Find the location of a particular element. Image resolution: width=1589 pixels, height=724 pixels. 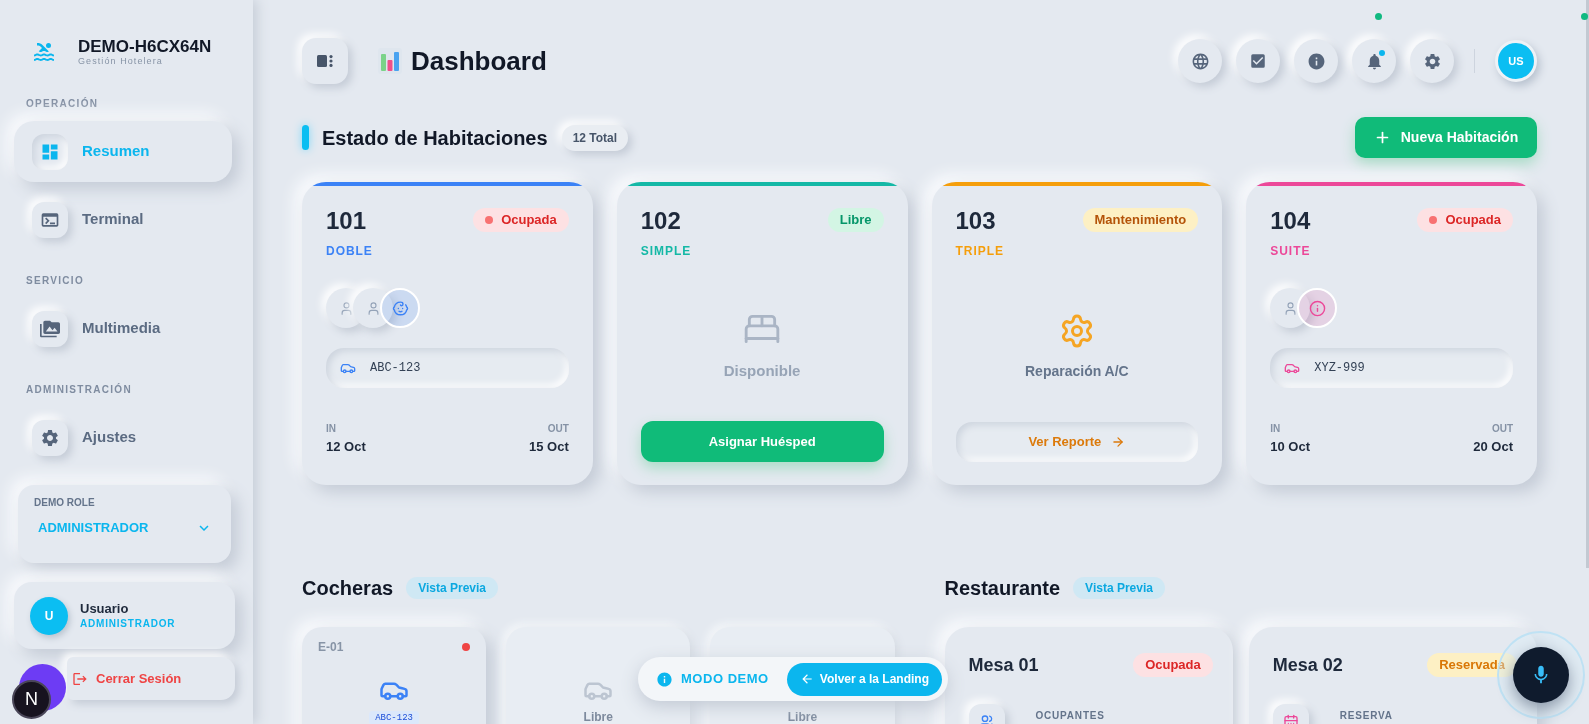

room-number: 102 is located at coordinates (660, 221).